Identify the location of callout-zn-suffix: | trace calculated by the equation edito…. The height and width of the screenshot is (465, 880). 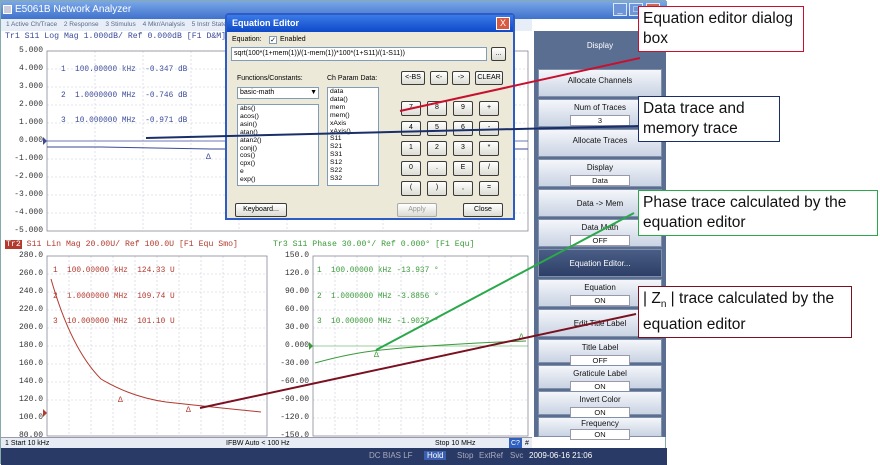
(739, 312).